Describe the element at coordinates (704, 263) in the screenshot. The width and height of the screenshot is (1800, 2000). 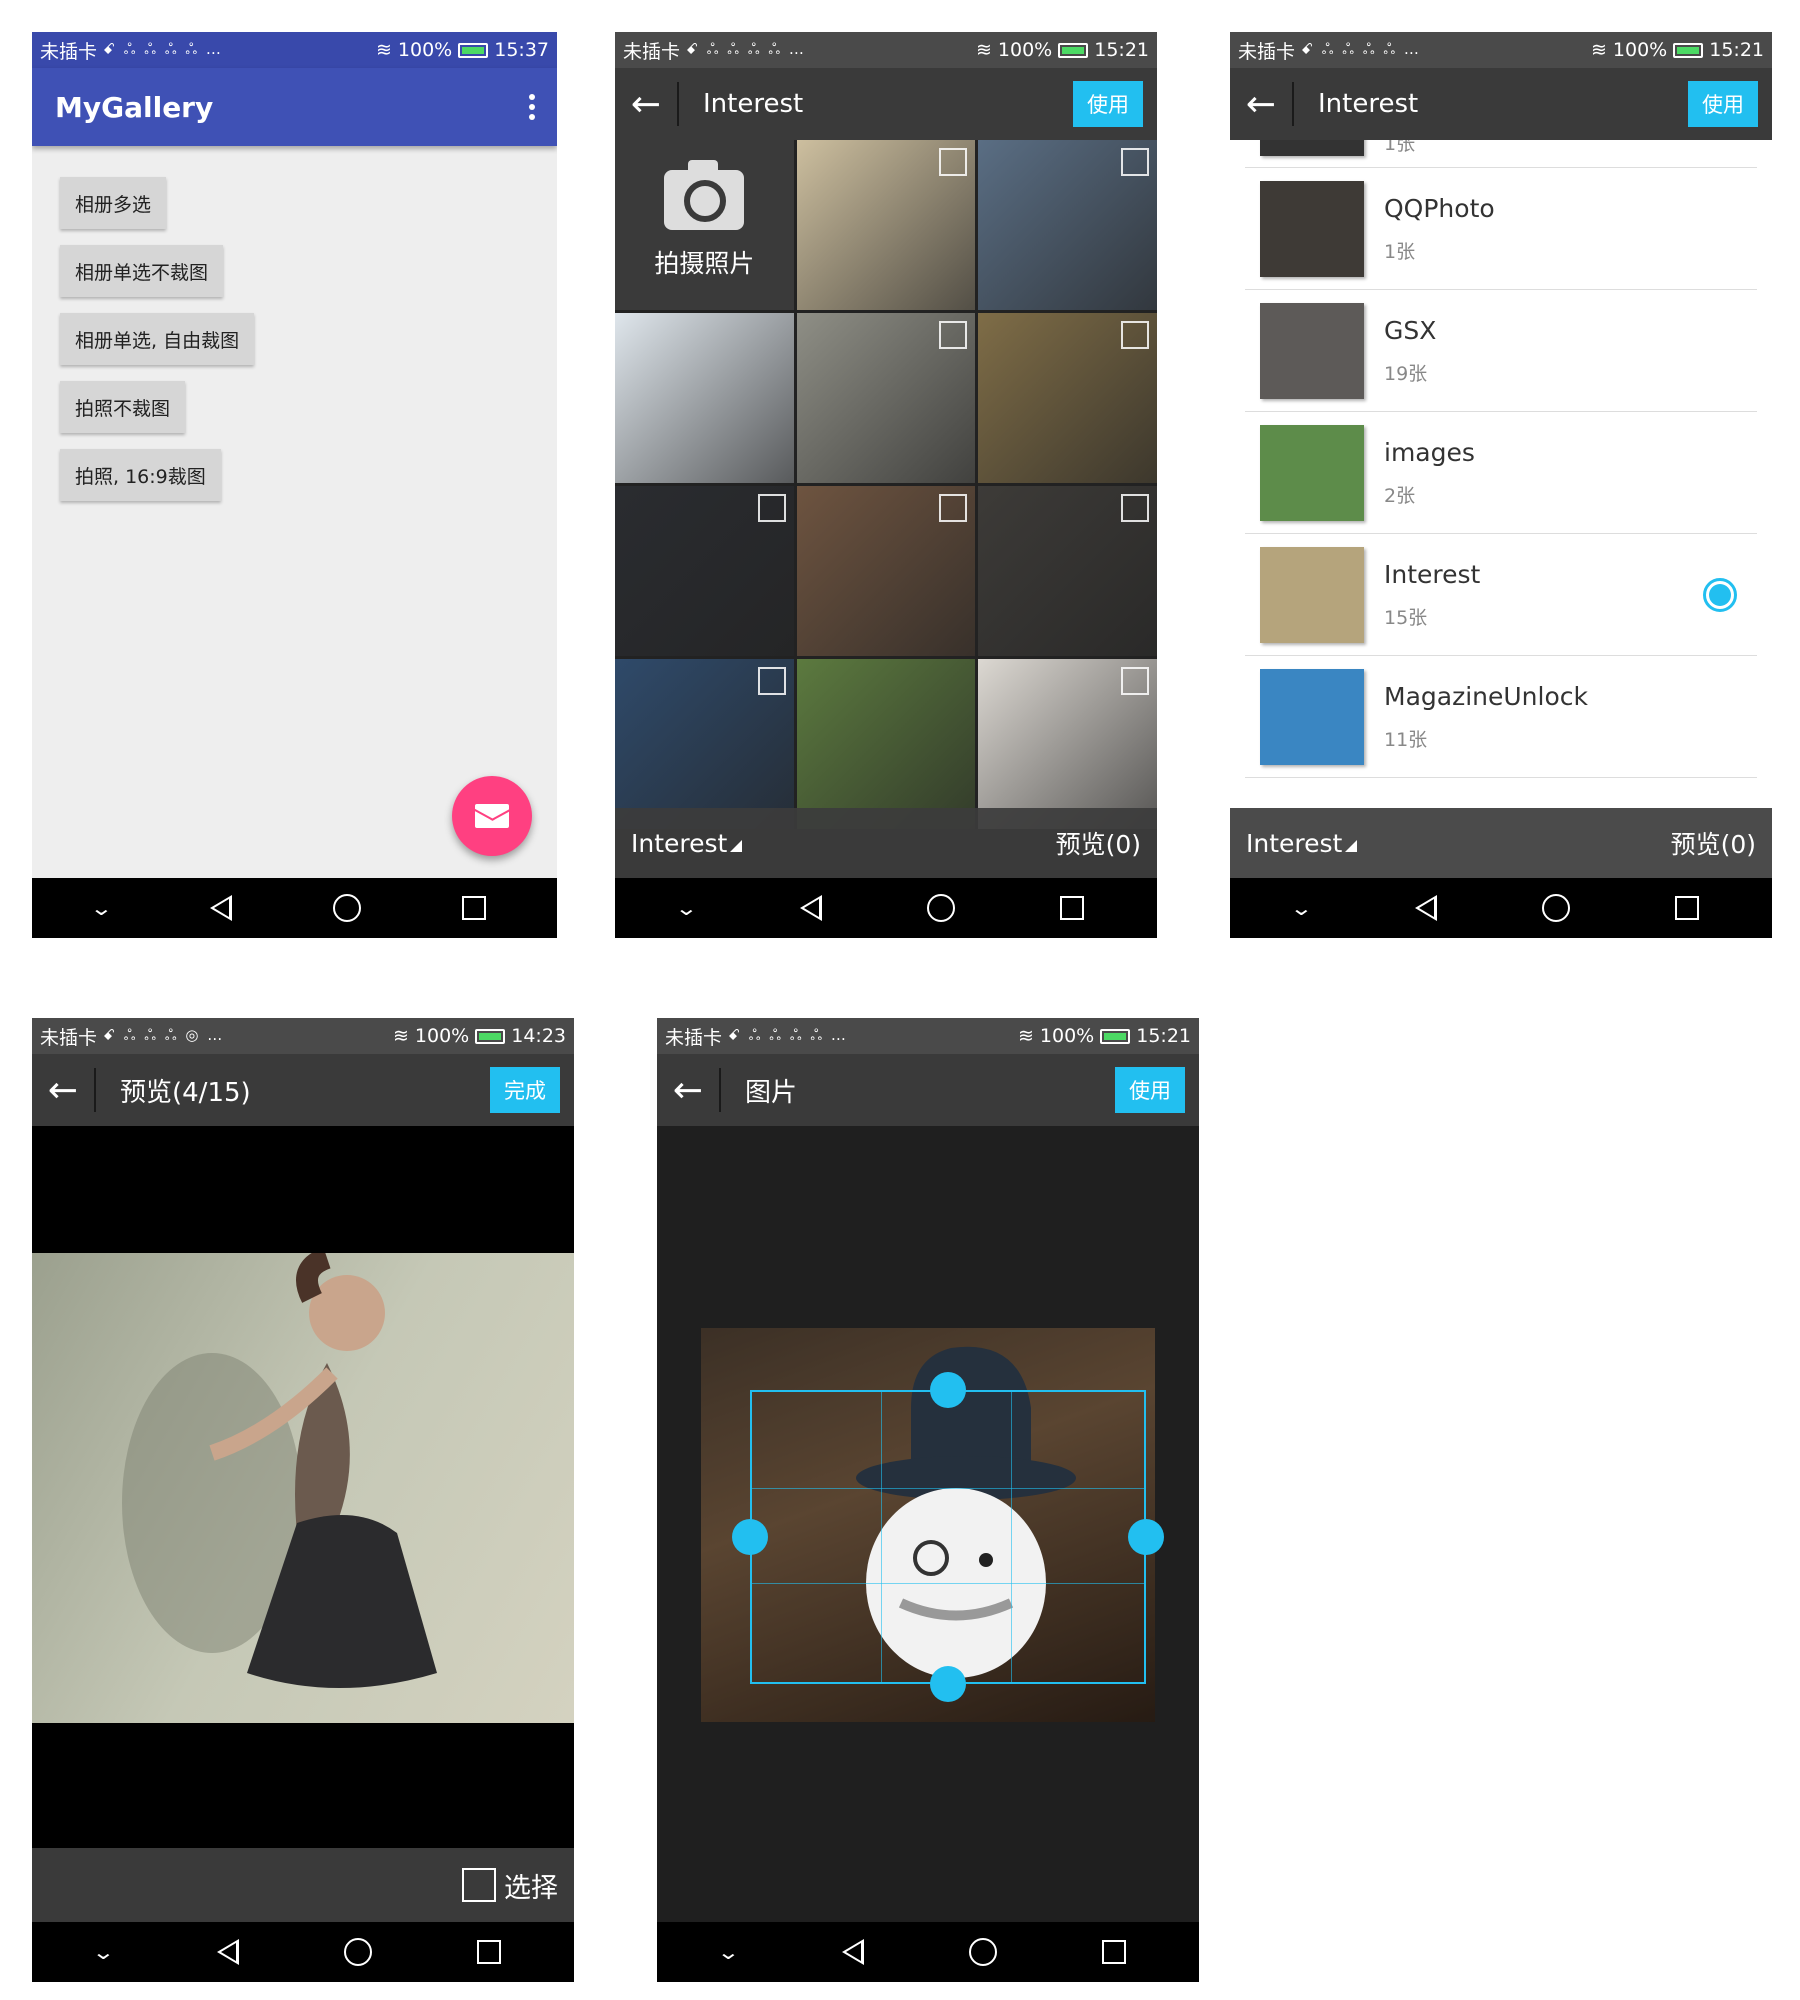
I see `take-photo-label: 拍摄照片` at that location.